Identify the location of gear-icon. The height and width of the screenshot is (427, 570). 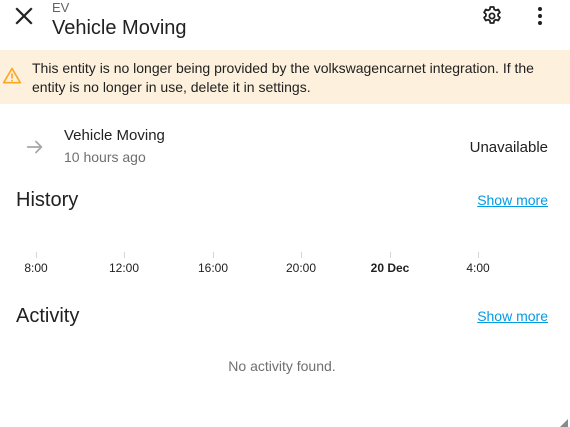
(492, 15).